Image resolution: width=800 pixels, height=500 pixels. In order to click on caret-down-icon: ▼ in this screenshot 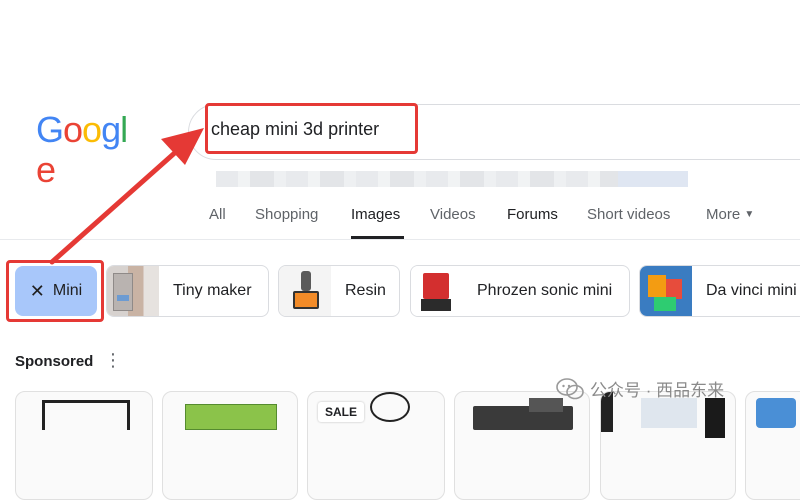, I will do `click(749, 214)`.